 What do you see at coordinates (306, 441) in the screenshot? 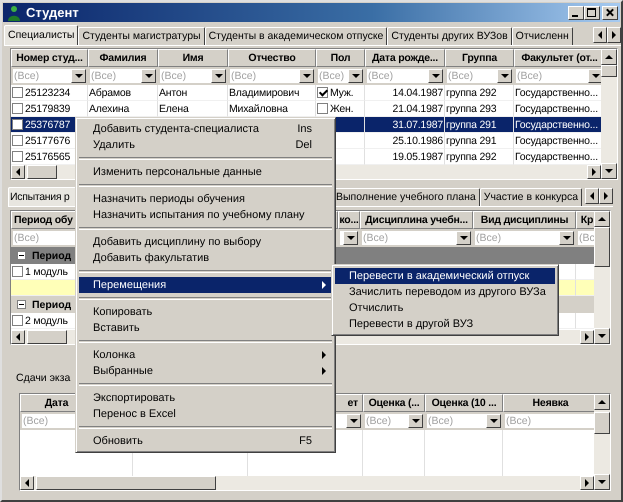
I see `shortcut-label: F5` at bounding box center [306, 441].